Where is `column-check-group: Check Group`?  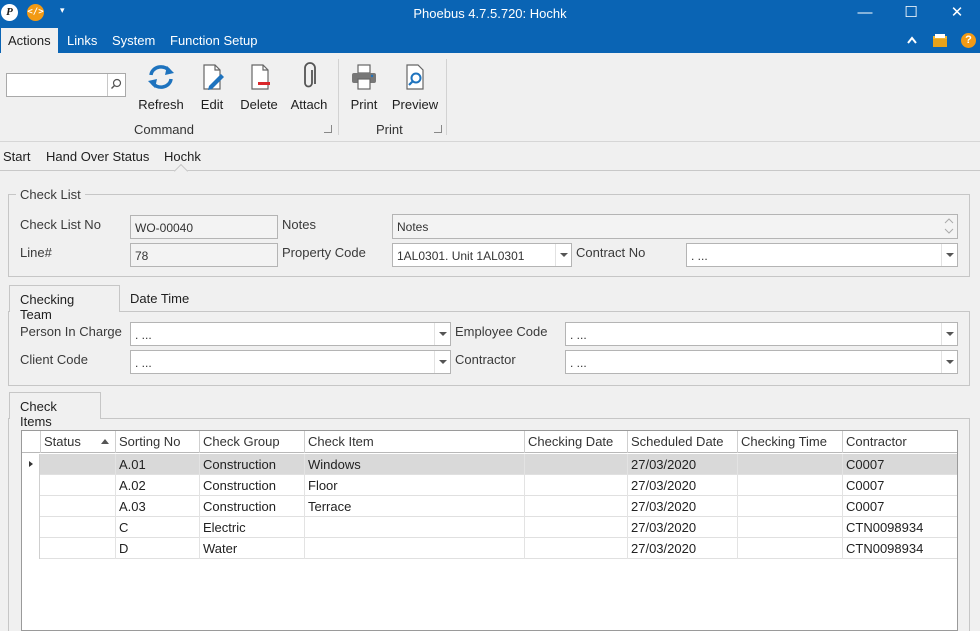
column-check-group: Check Group is located at coordinates (252, 442).